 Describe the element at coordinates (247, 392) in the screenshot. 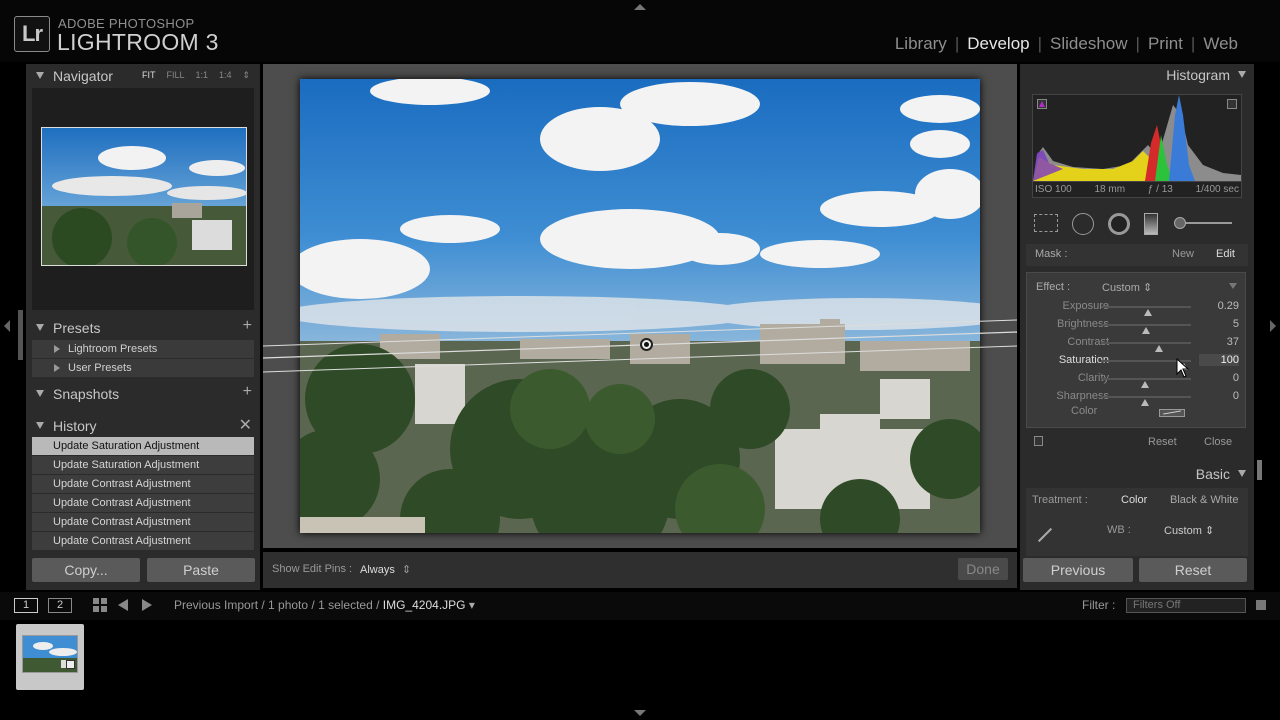

I see `add-snapshot-icon: +` at that location.